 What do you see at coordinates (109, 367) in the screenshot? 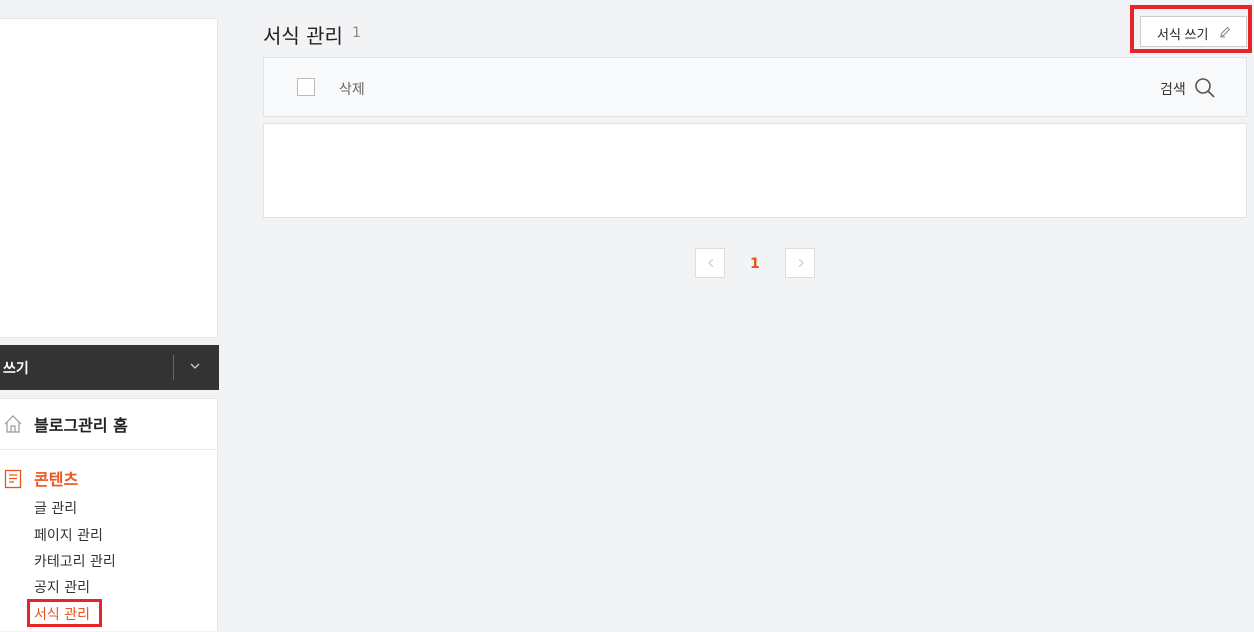
I see `write-post-bar: 쓰기` at bounding box center [109, 367].